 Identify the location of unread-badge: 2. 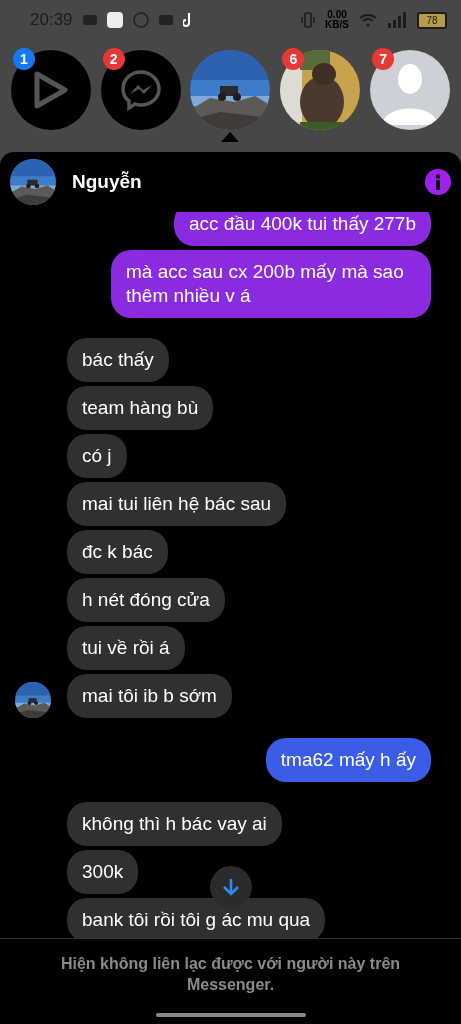
(113, 59).